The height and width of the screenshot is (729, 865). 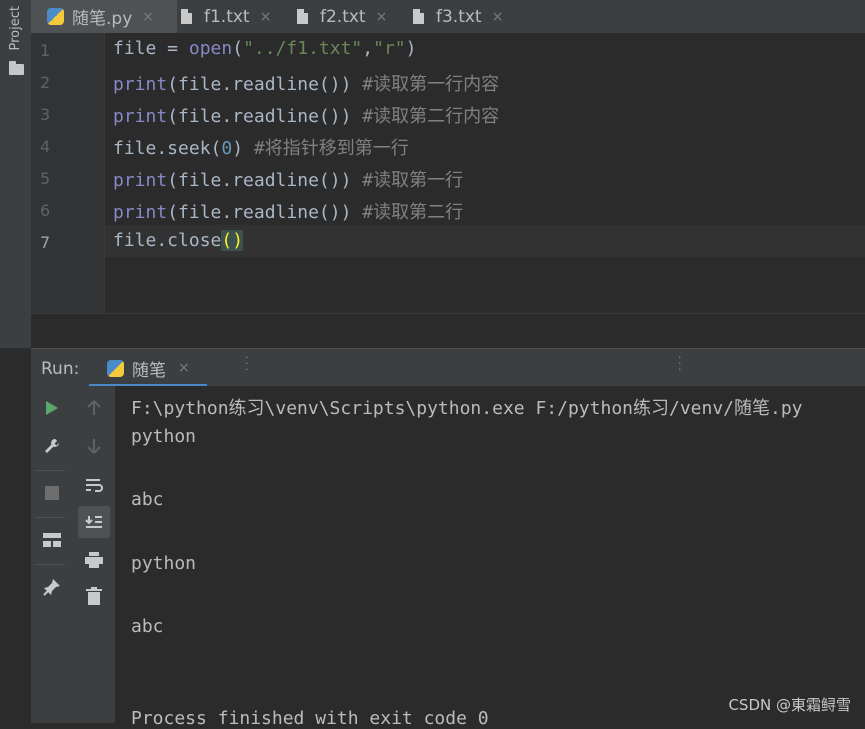 What do you see at coordinates (45, 82) in the screenshot?
I see `line-number: 2` at bounding box center [45, 82].